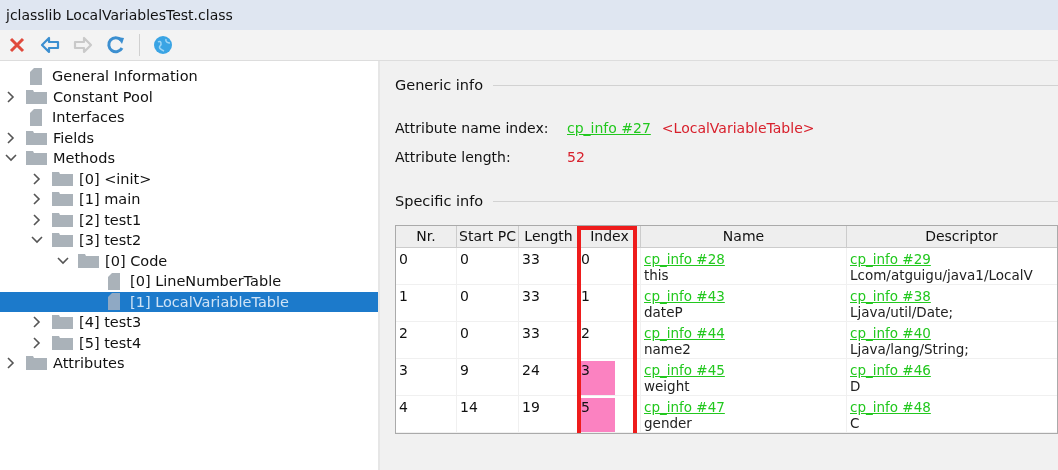  What do you see at coordinates (189, 158) in the screenshot?
I see `tree-item: Methods` at bounding box center [189, 158].